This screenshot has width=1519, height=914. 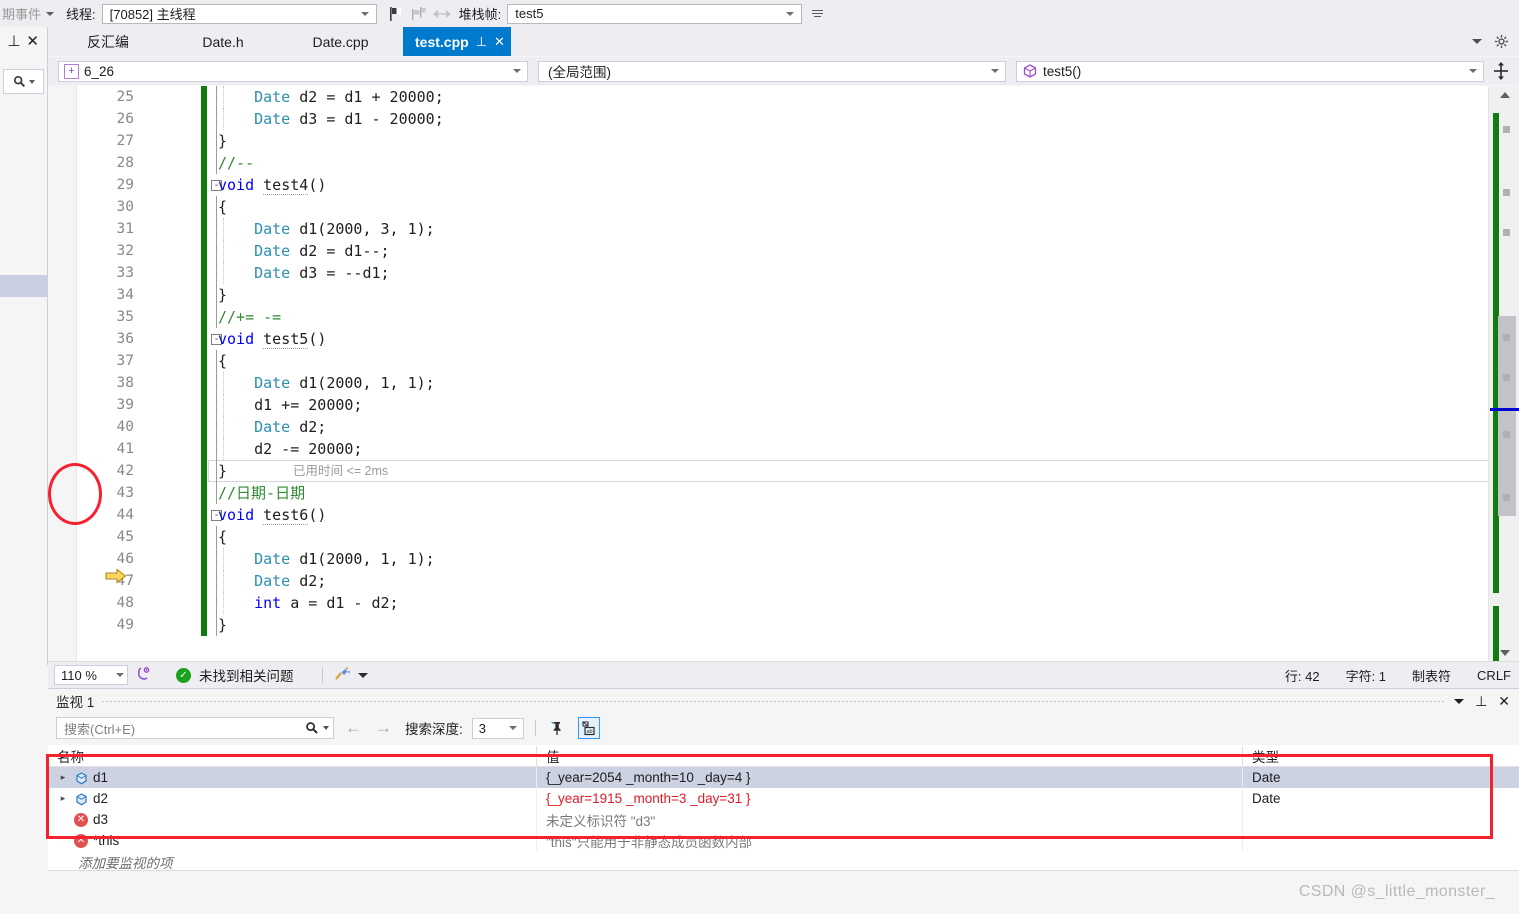 I want to click on code-line: 33 Date d3 = --d1;, so click(x=762, y=273).